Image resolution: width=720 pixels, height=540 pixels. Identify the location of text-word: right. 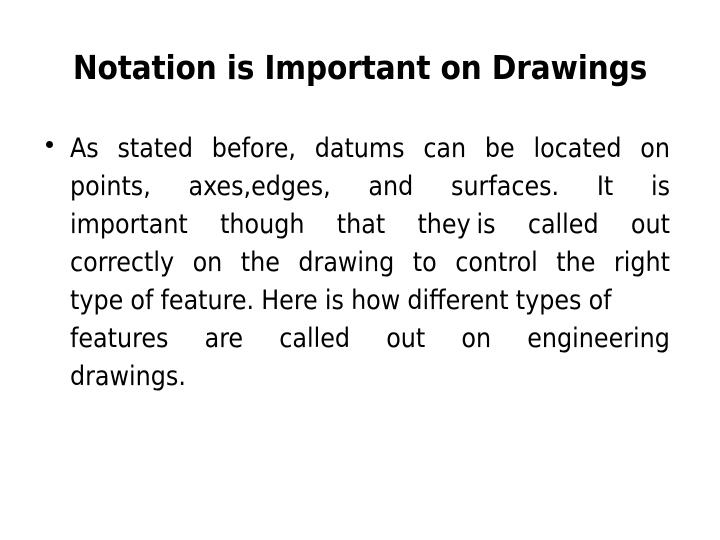
(641, 262).